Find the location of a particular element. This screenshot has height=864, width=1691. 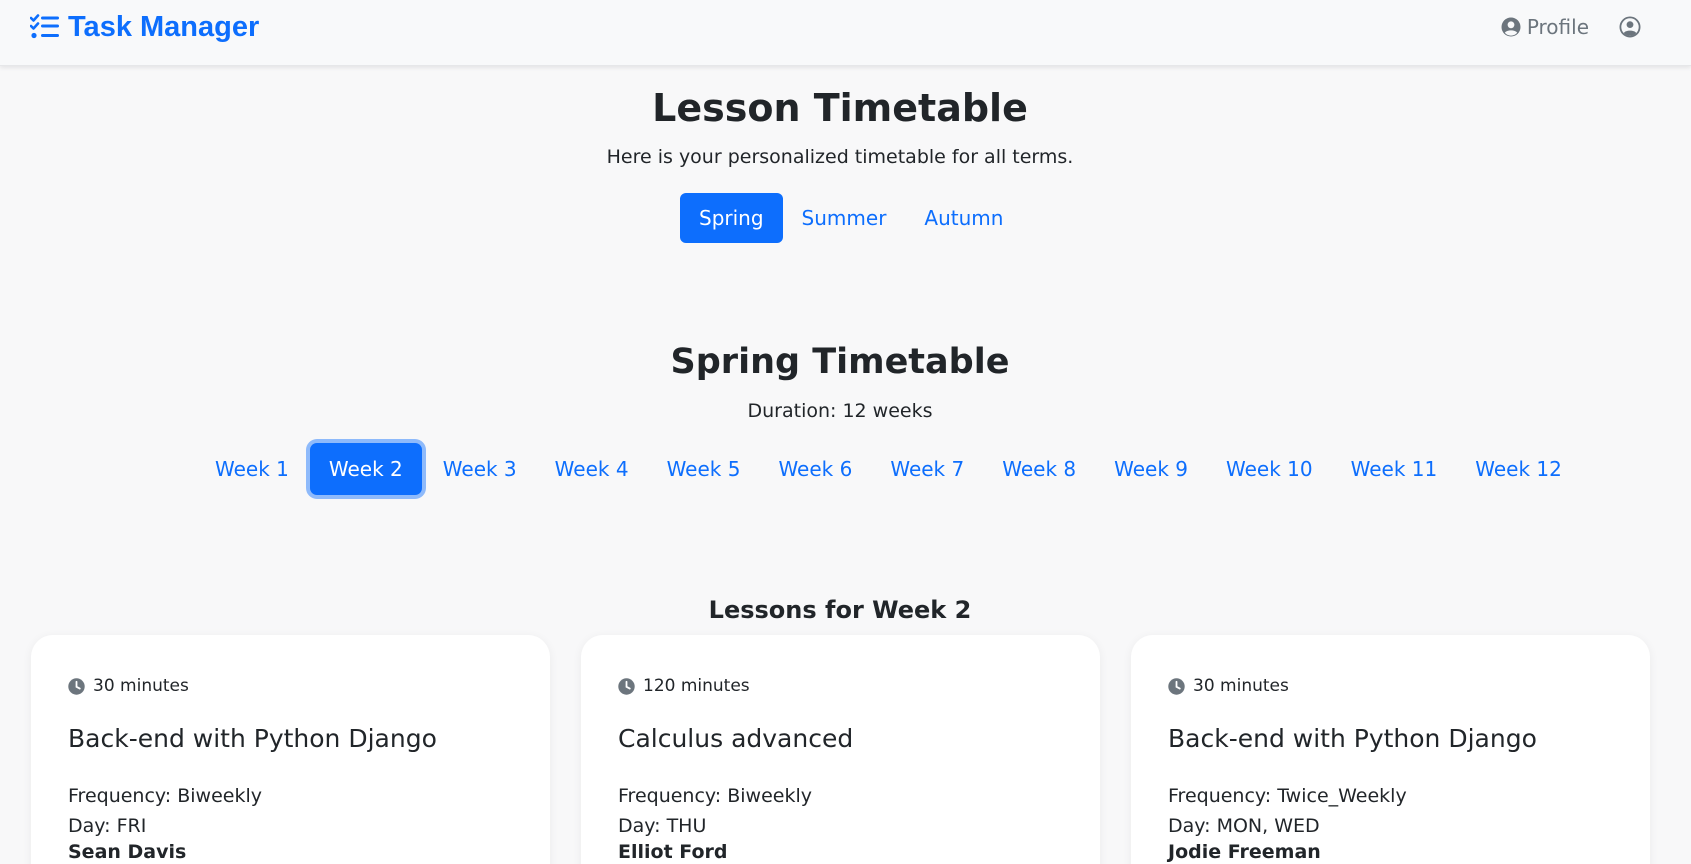

lesson-teacher: Jodie Freeman is located at coordinates (1244, 852).